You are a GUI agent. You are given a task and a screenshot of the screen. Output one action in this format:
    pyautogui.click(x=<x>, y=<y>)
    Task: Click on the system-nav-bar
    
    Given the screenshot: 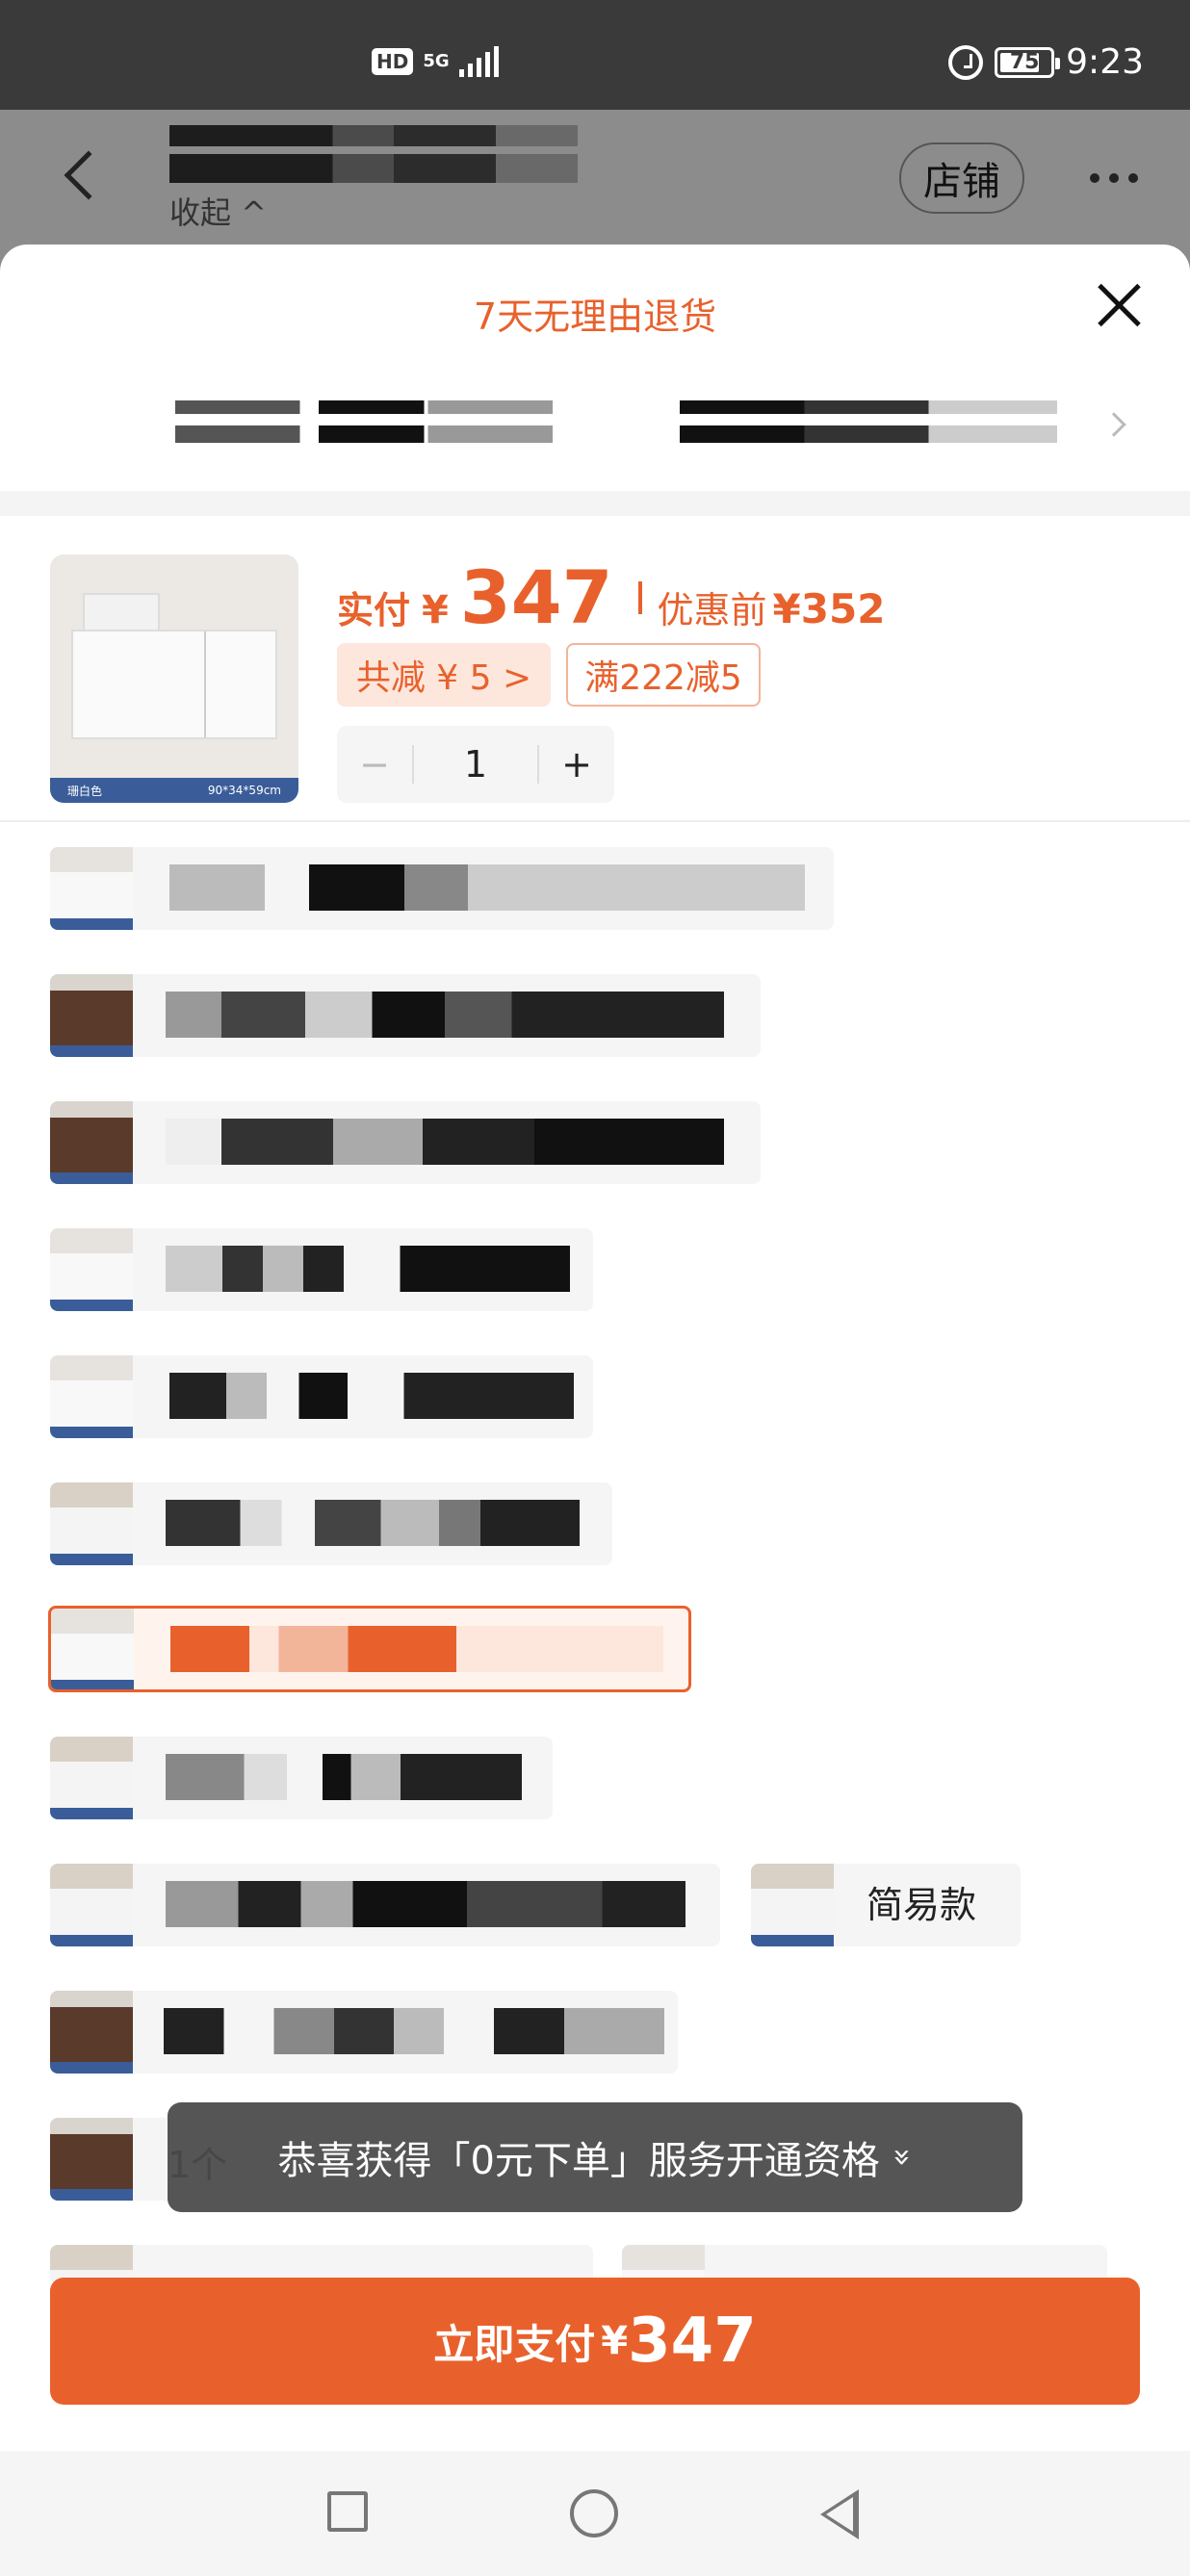 What is the action you would take?
    pyautogui.click(x=595, y=2513)
    